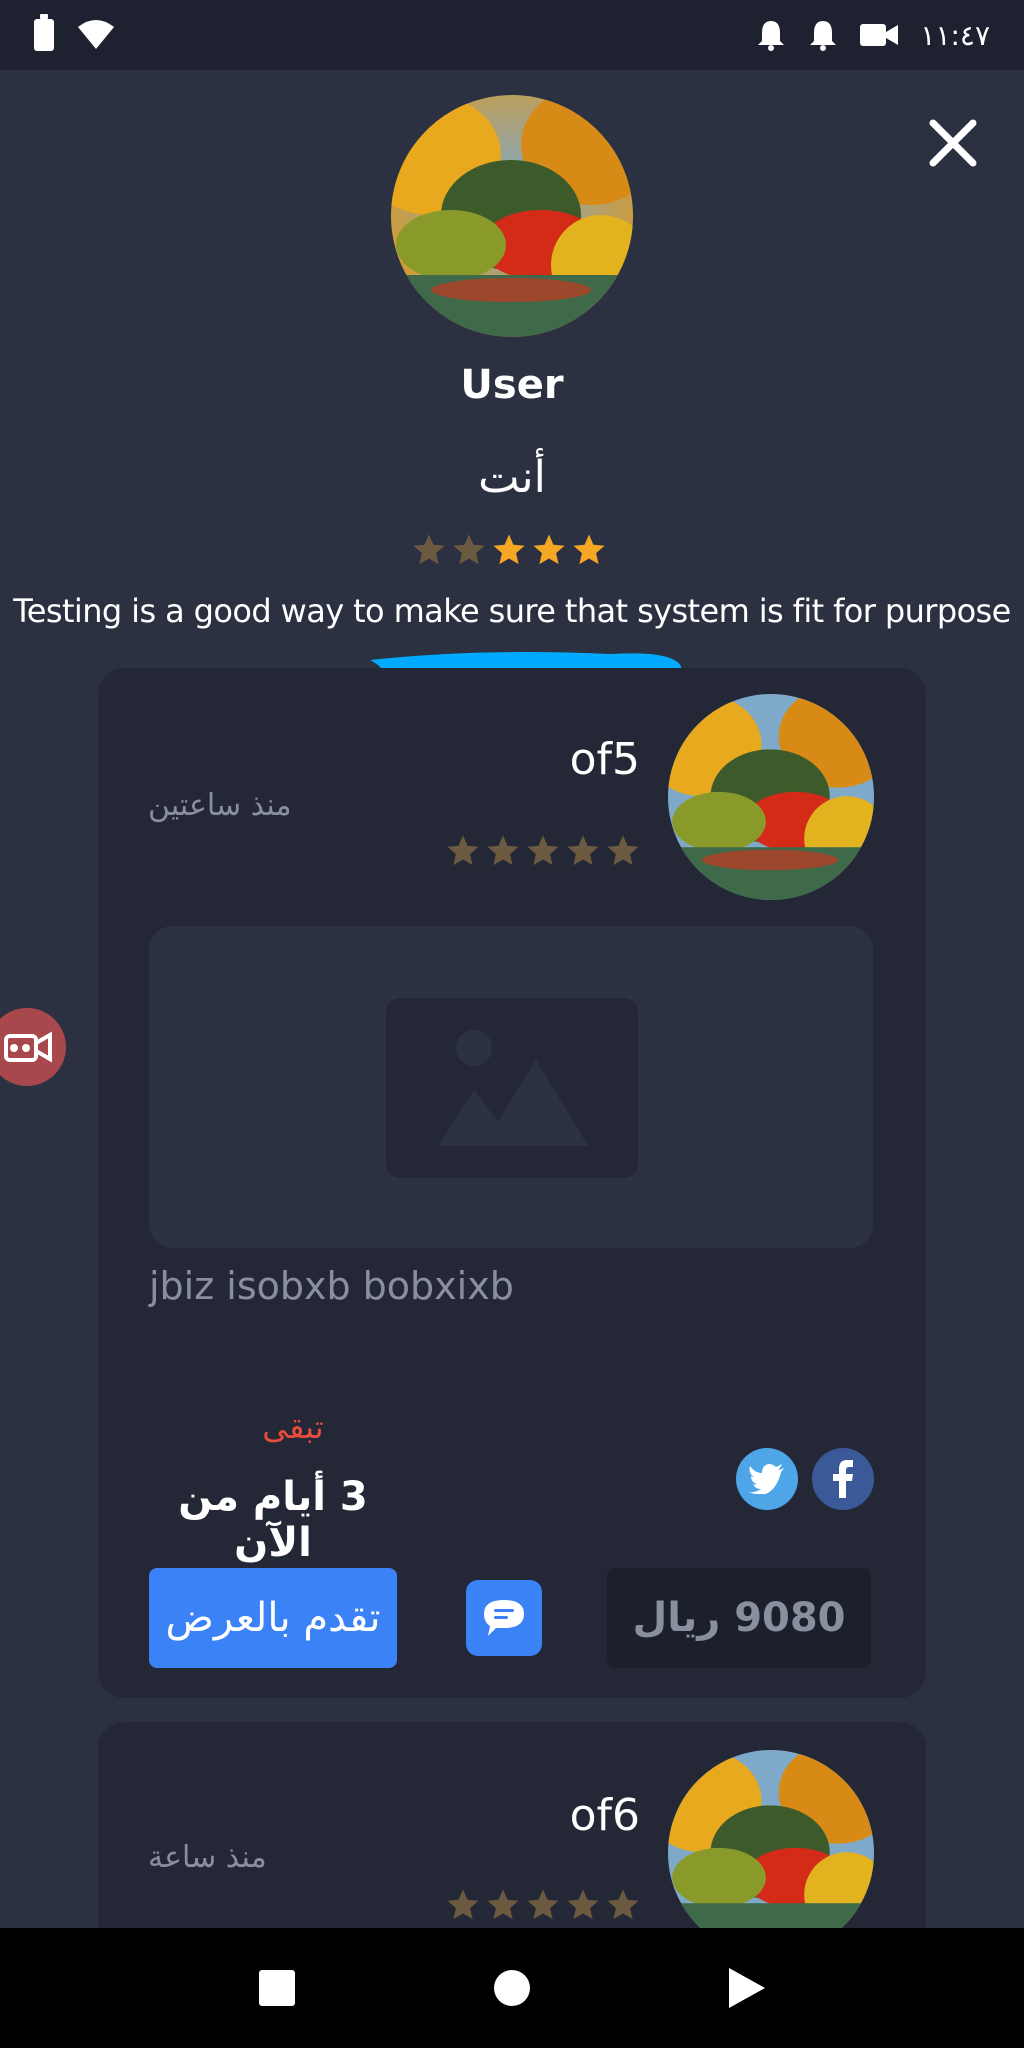 The height and width of the screenshot is (2048, 1024). I want to click on profile-rating, so click(509, 550).